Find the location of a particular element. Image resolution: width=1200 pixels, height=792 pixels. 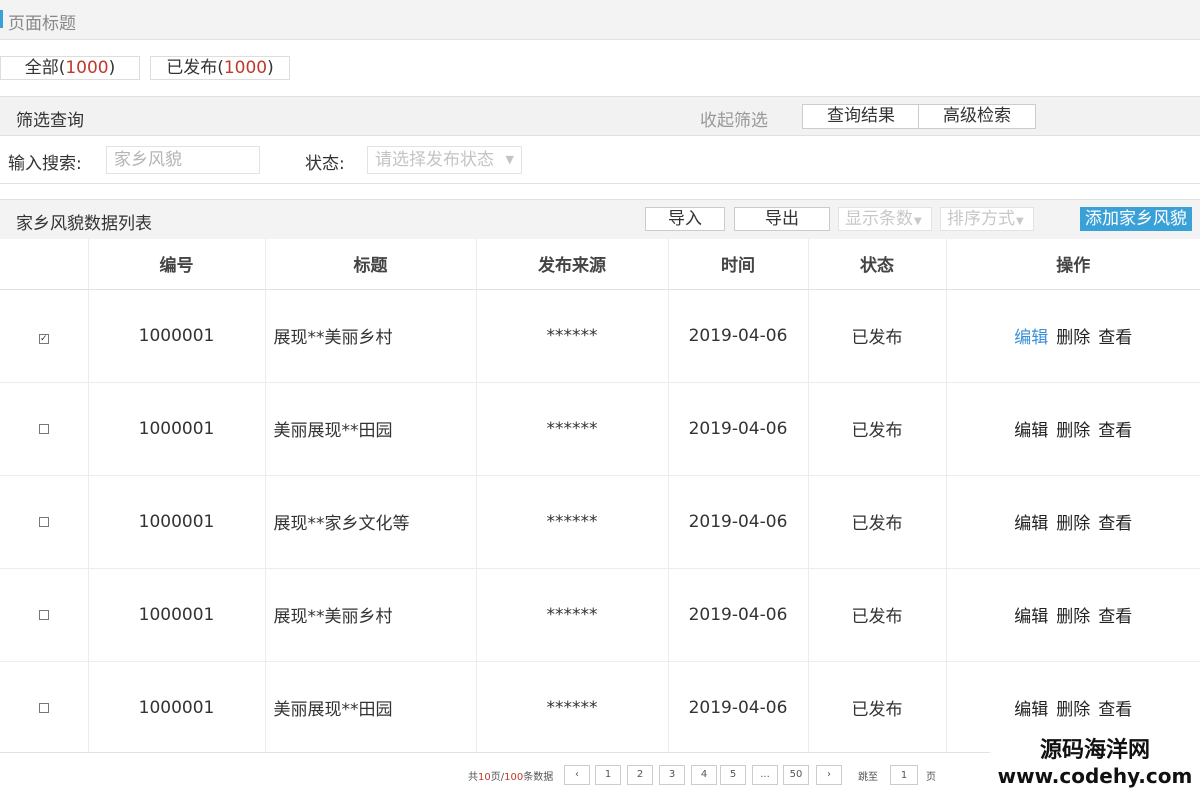

summary-mid: 页/ is located at coordinates (497, 777).